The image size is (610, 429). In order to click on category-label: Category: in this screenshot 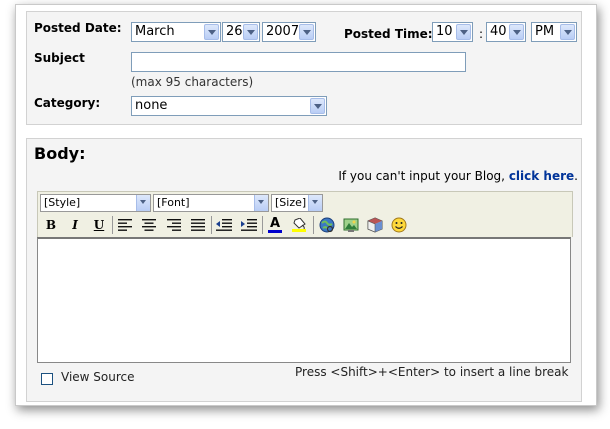, I will do `click(67, 103)`.